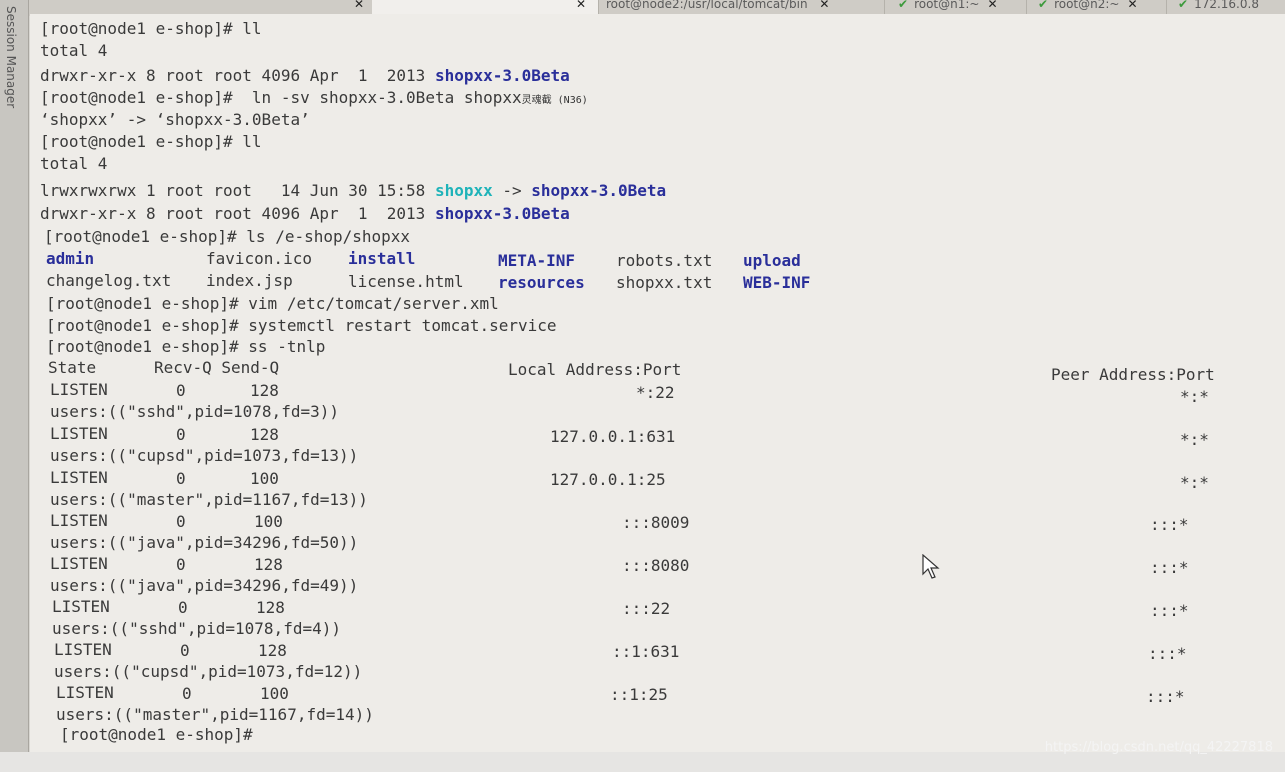 Image resolution: width=1285 pixels, height=772 pixels. What do you see at coordinates (537, 260) in the screenshot?
I see `ls-item: META-INF` at bounding box center [537, 260].